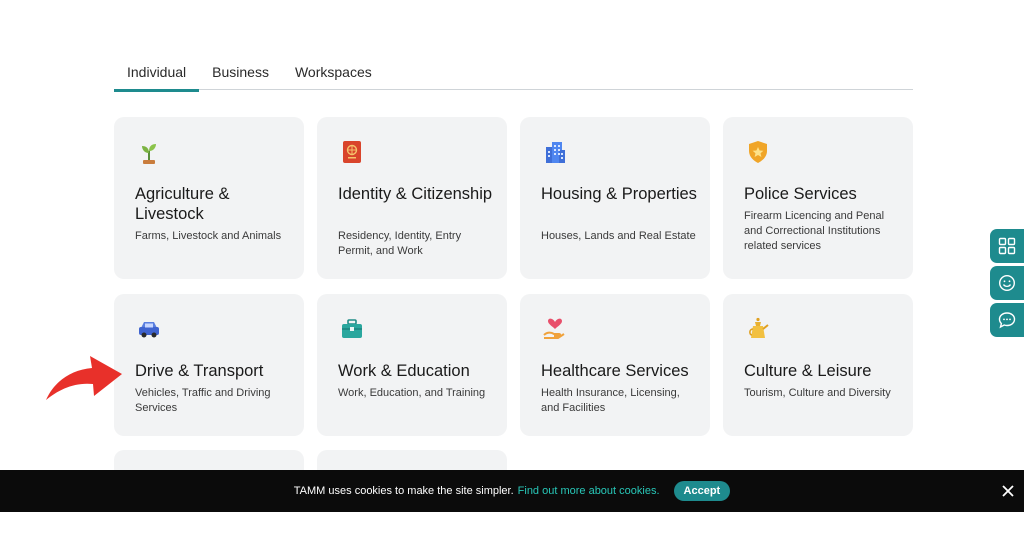  Describe the element at coordinates (182, 204) in the screenshot. I see `card-title: Agriculture & Livestock` at that location.